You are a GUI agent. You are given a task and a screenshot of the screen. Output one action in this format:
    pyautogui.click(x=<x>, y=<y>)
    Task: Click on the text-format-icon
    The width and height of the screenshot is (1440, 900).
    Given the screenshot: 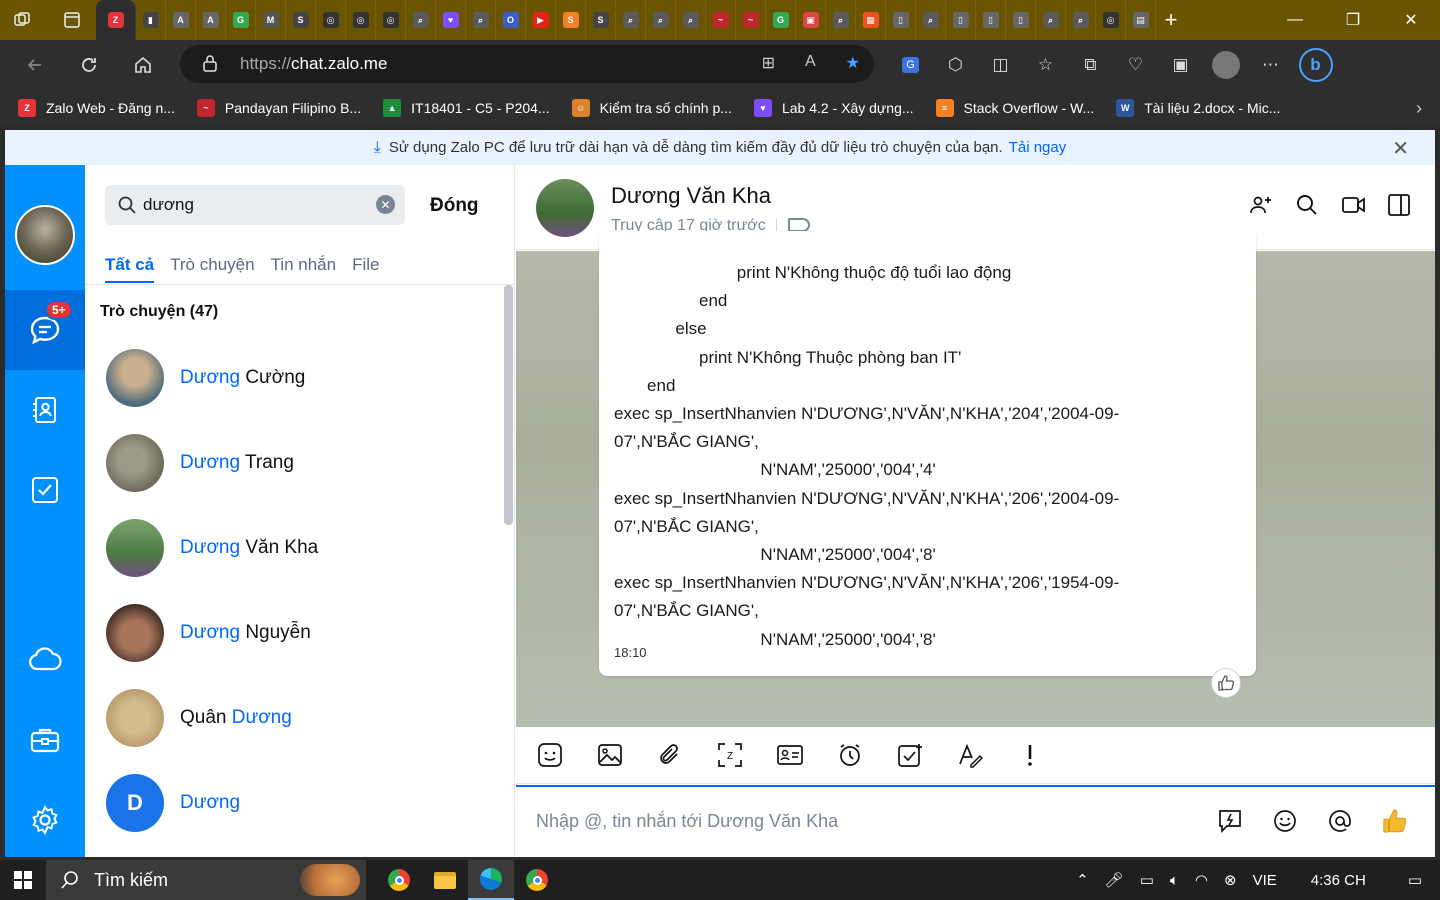 What is the action you would take?
    pyautogui.click(x=970, y=755)
    